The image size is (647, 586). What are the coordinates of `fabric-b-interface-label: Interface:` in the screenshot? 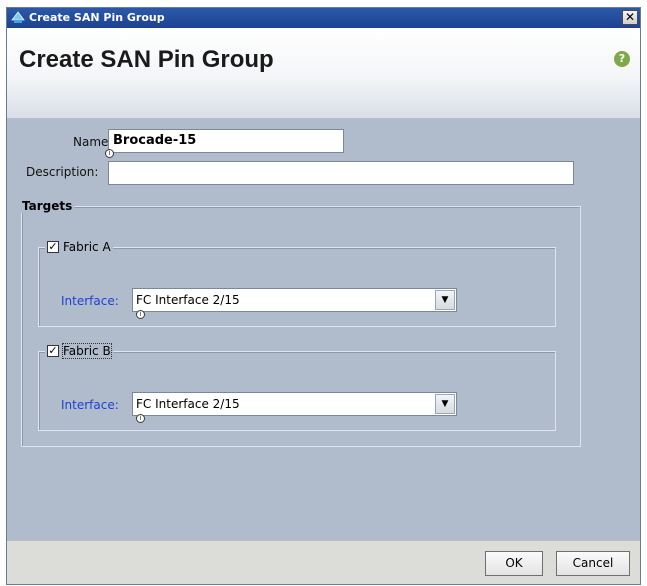 It's located at (90, 405).